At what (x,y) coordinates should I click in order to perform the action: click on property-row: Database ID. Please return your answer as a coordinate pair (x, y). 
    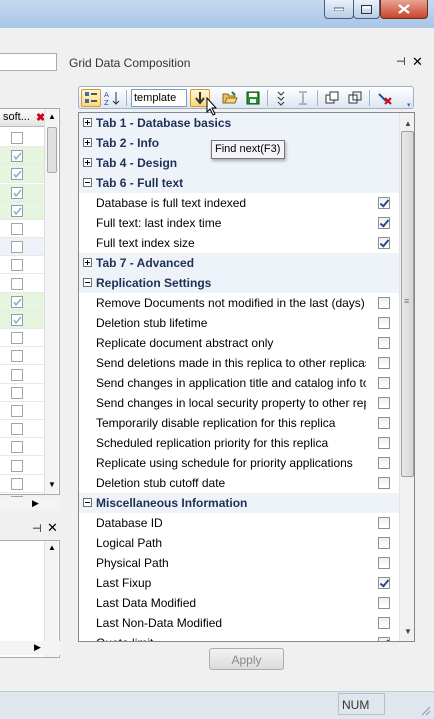
    Looking at the image, I should click on (239, 523).